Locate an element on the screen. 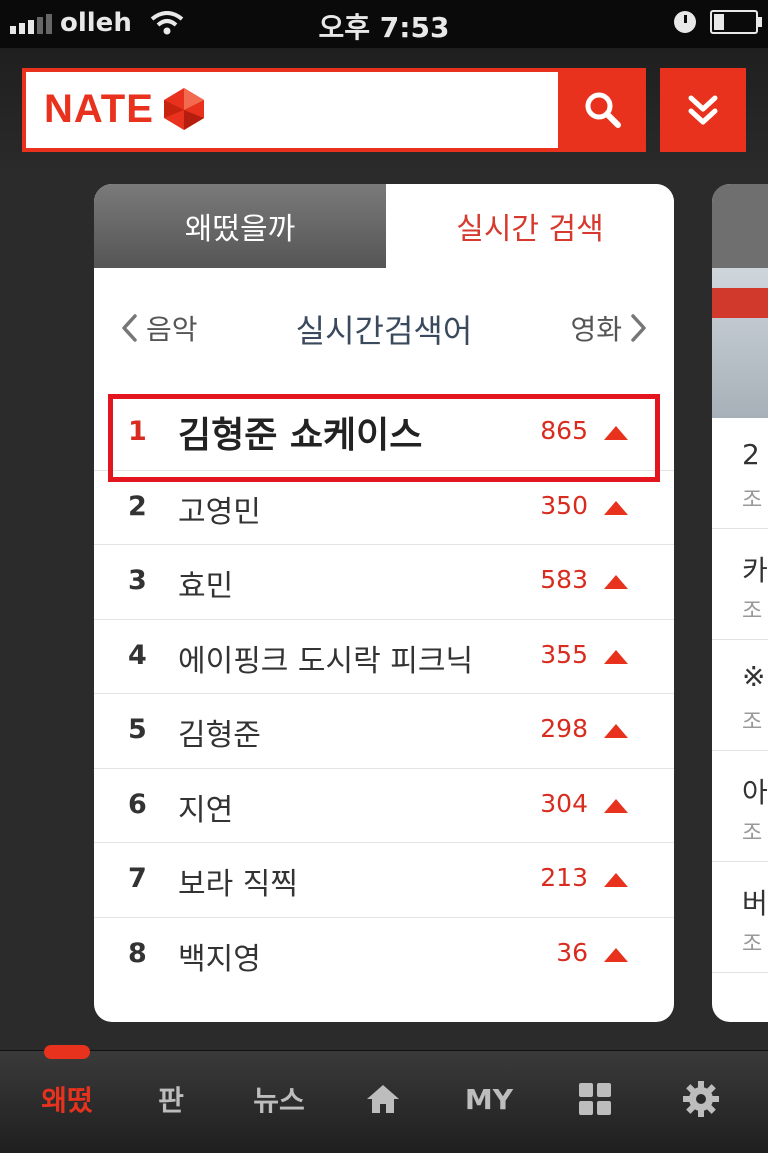 Image resolution: width=768 pixels, height=1153 pixels. ranking-row: 8 백지영 36 is located at coordinates (384, 955).